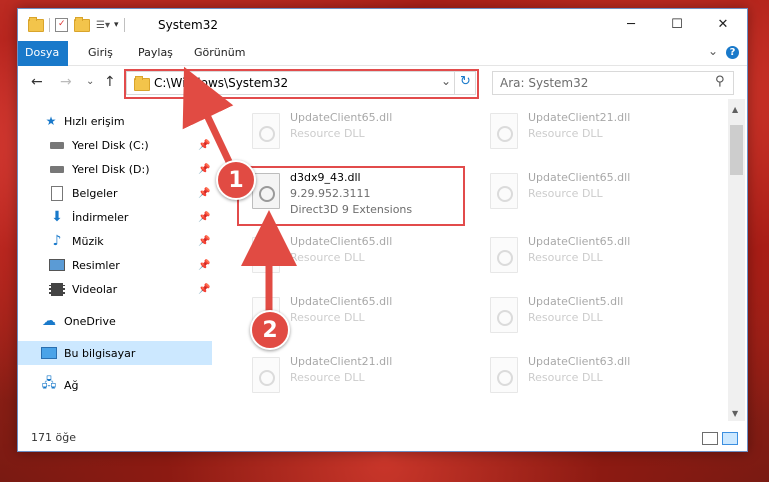  What do you see at coordinates (49, 25) in the screenshot?
I see `toolbar-separator` at bounding box center [49, 25].